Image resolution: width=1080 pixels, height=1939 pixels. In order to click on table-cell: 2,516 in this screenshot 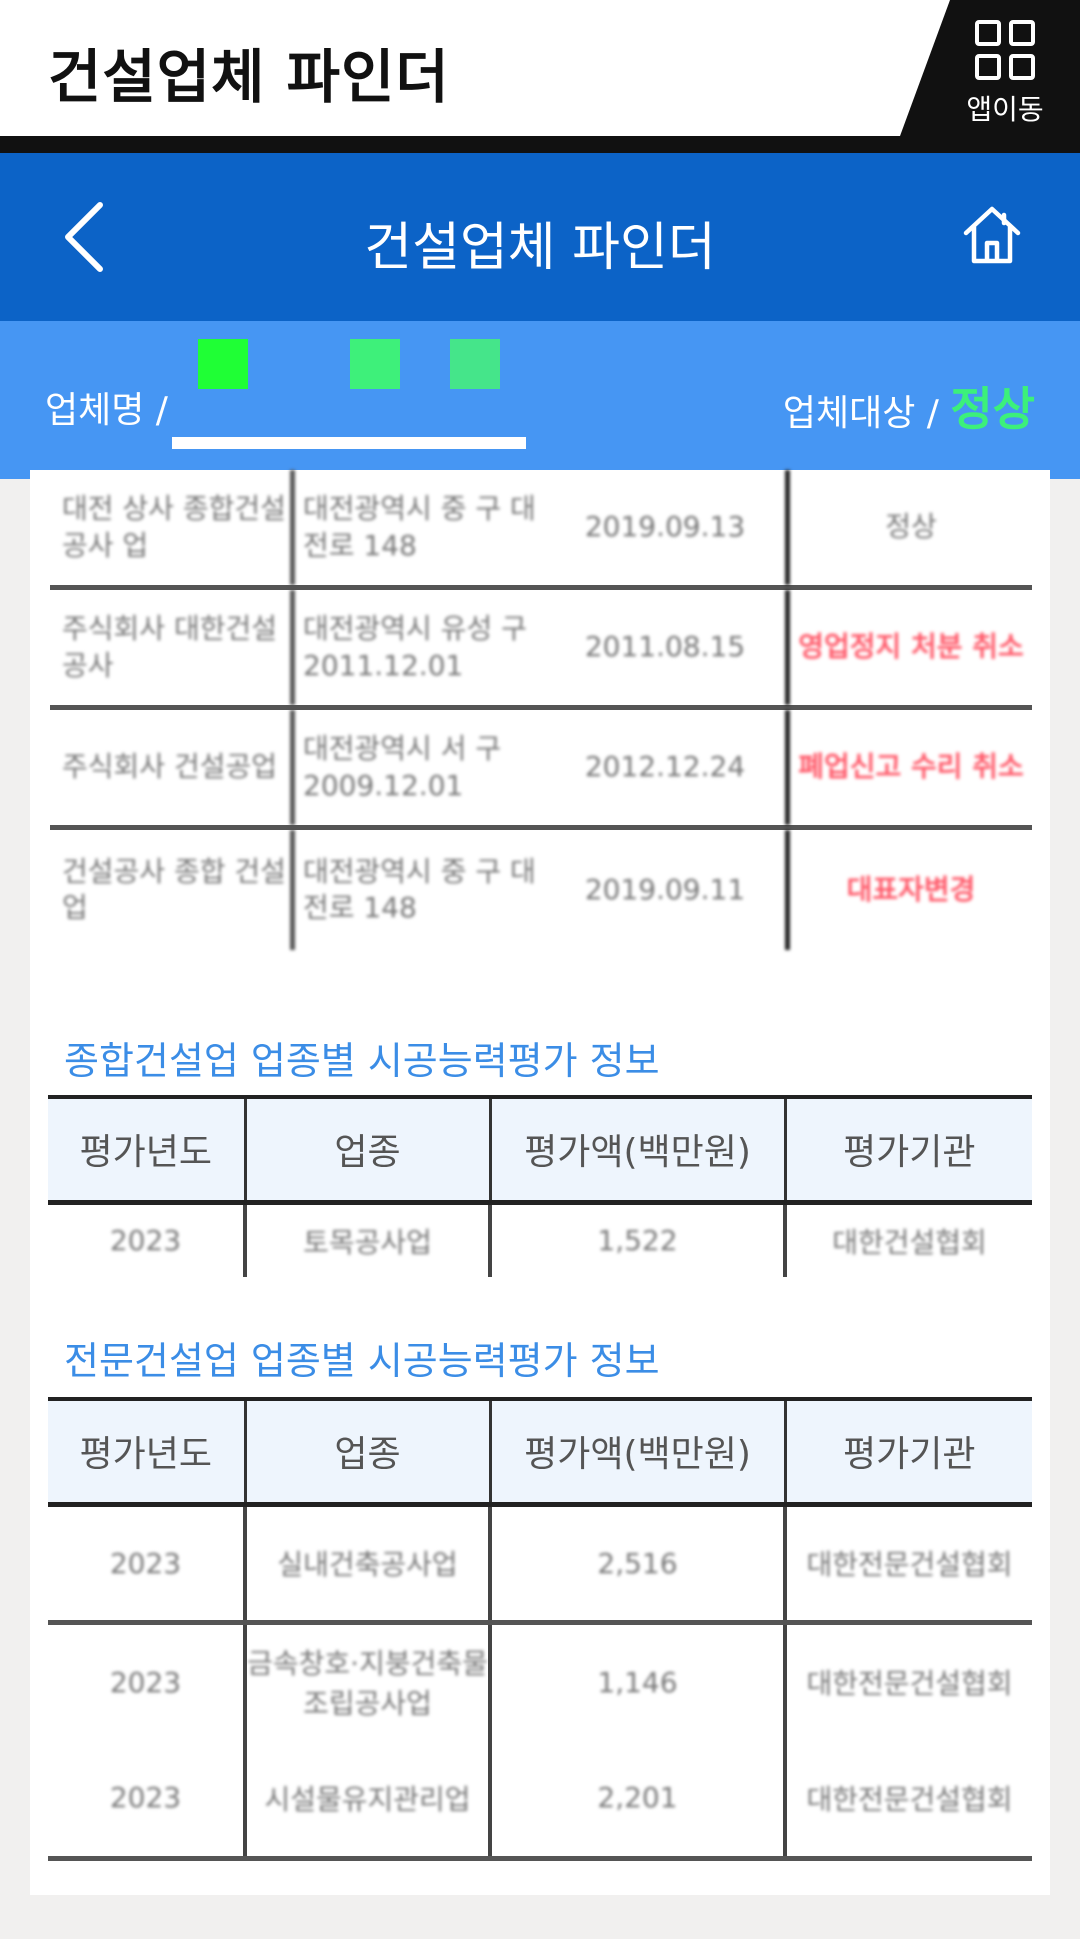, I will do `click(636, 1564)`.